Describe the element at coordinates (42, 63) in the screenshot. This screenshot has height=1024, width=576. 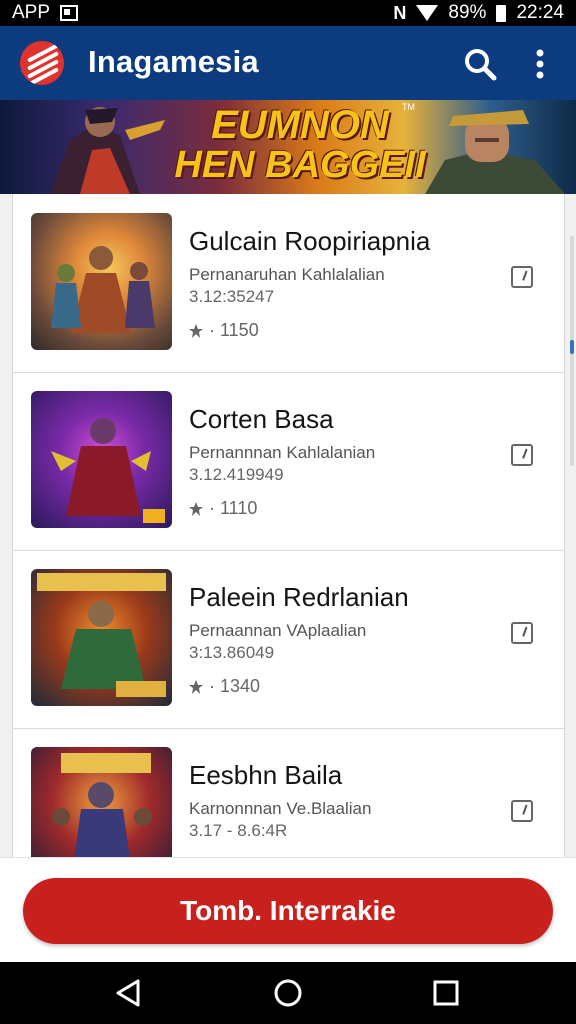
I see `app-logo-icon` at that location.